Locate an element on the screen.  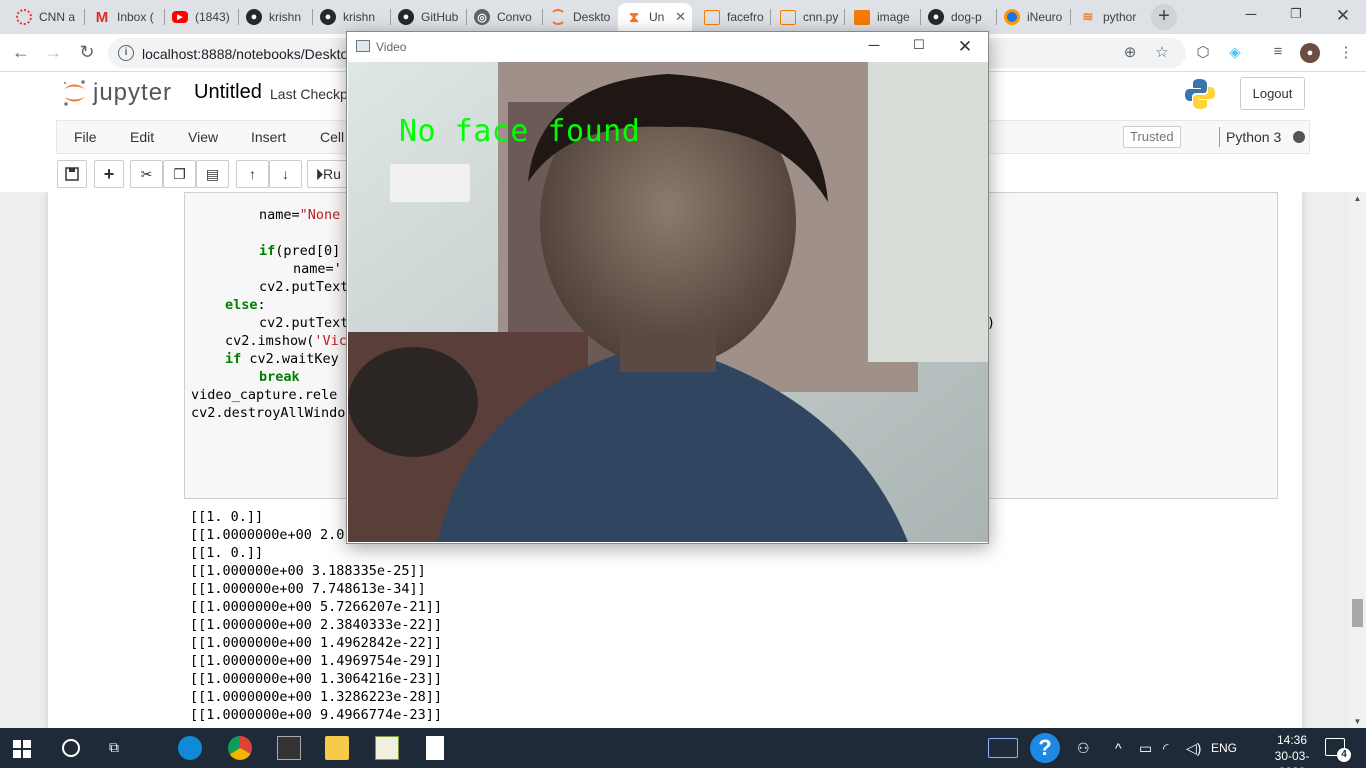
kernel-status-icon is located at coordinates (1299, 137).